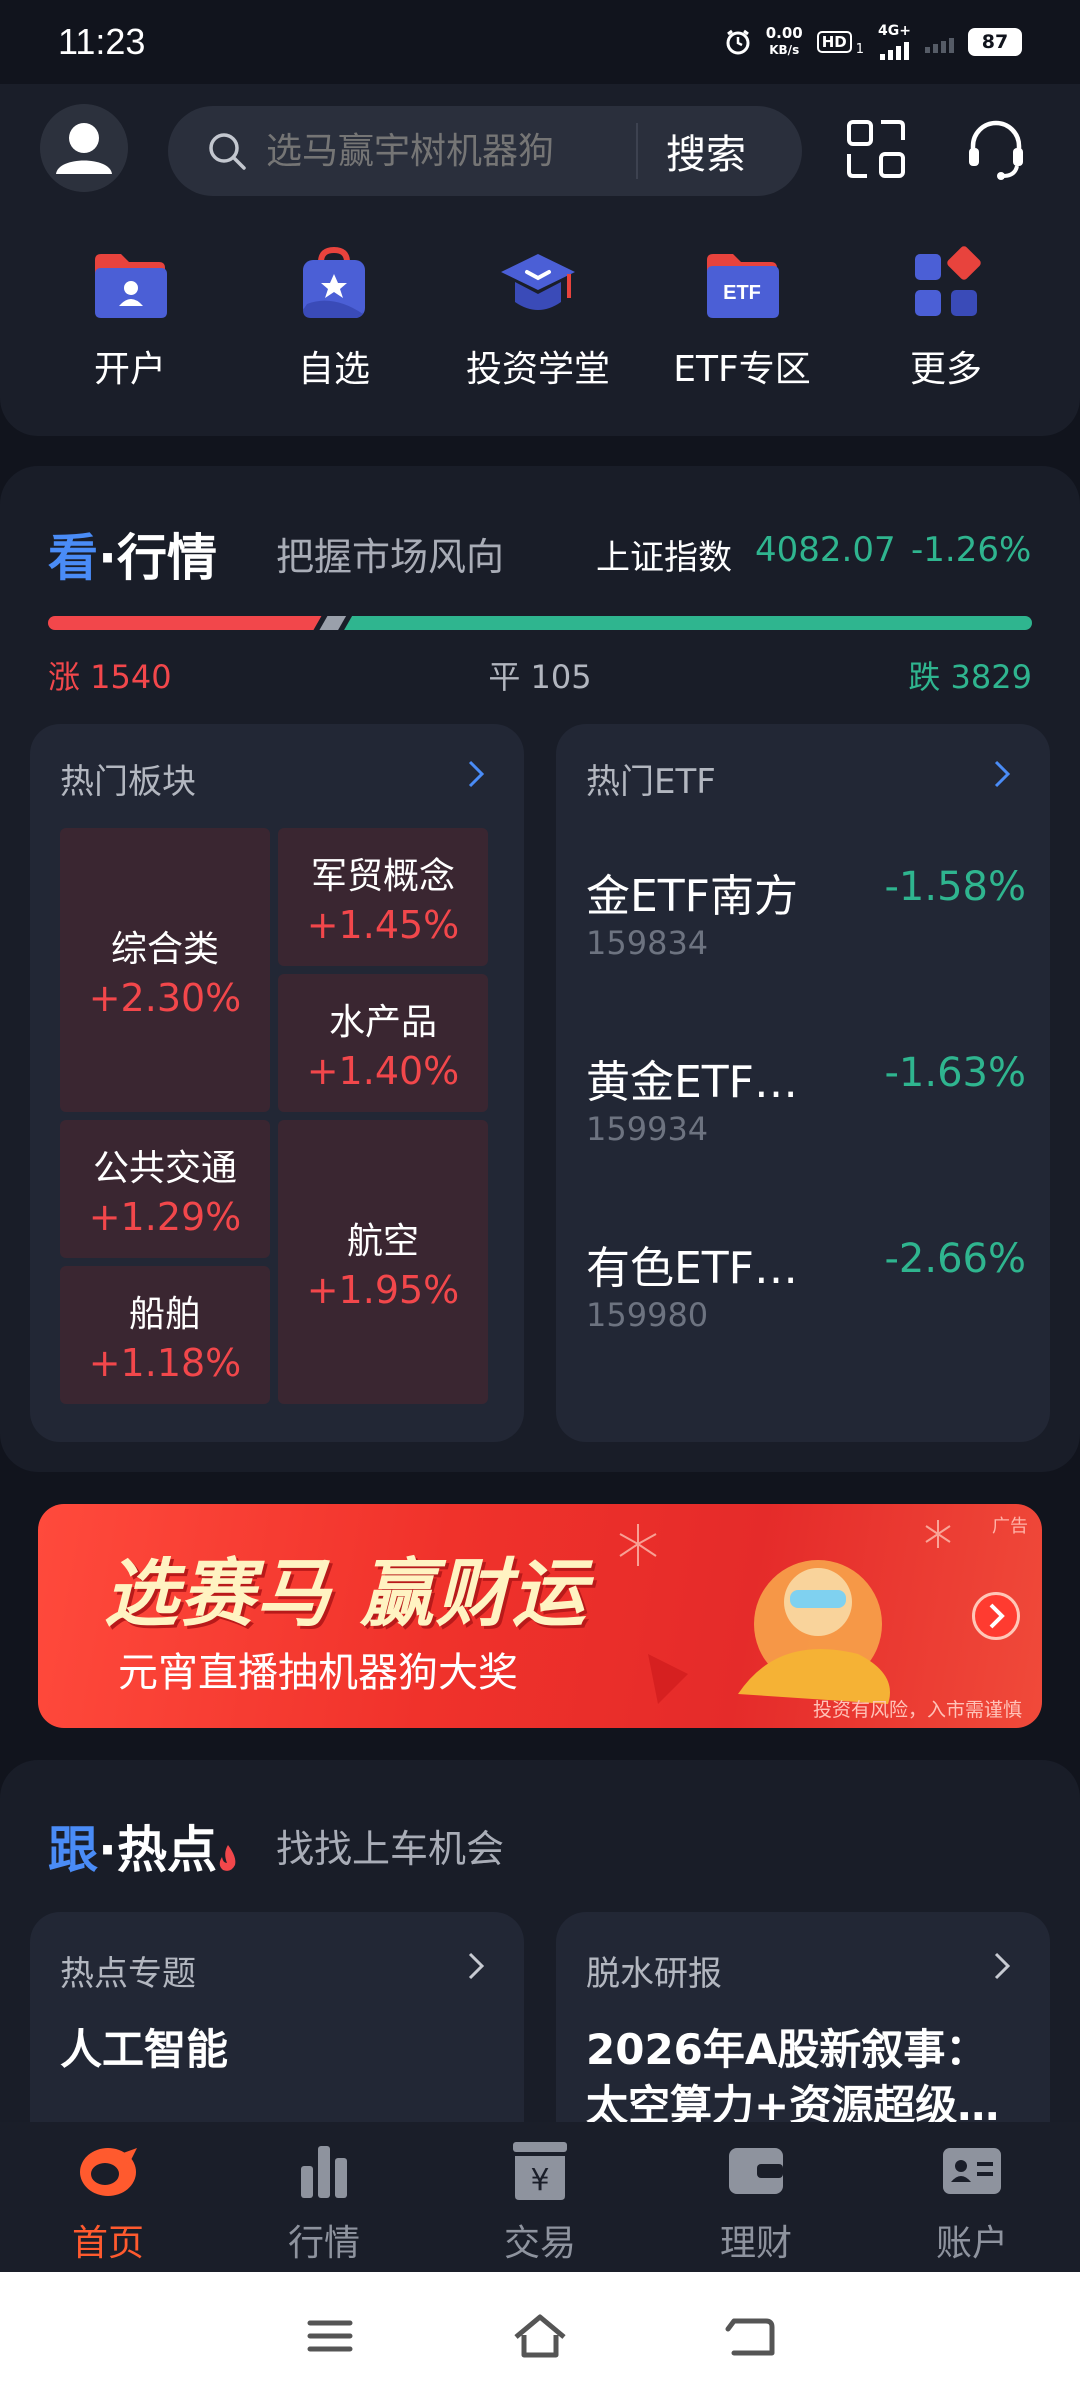 This screenshot has width=1080, height=2400. I want to click on battery-icon: 87, so click(995, 42).